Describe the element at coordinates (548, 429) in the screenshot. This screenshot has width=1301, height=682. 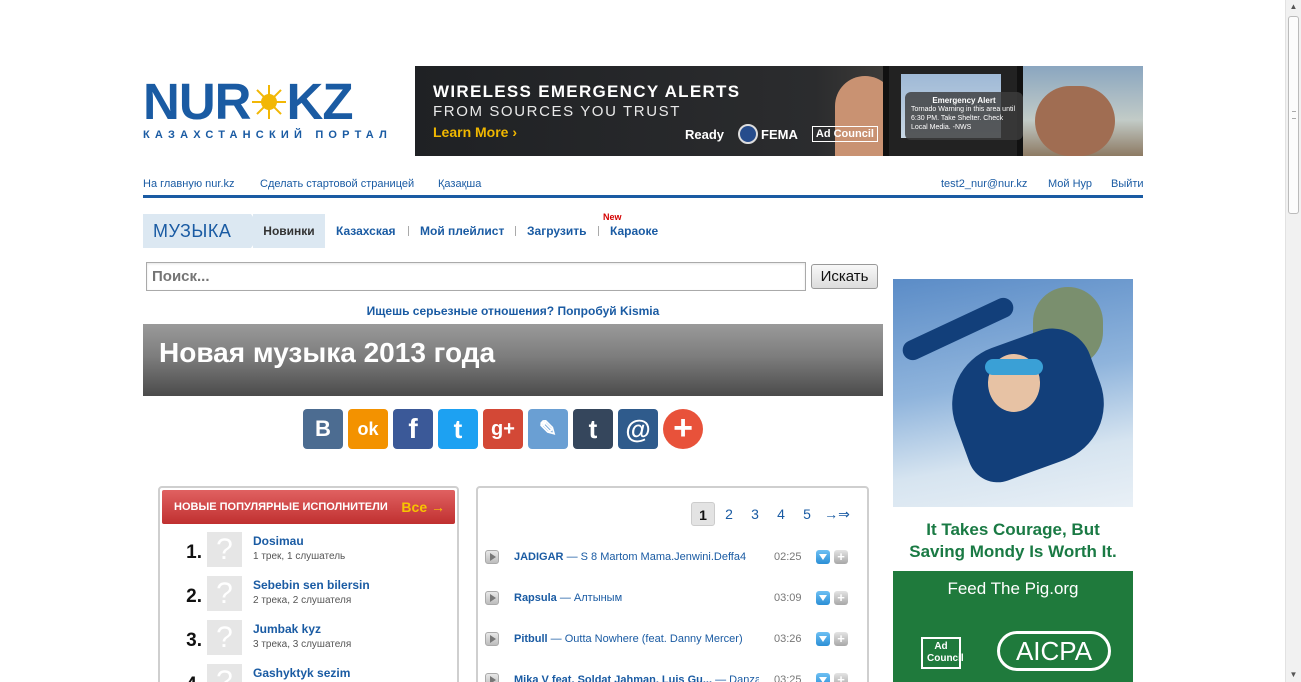
I see `livejournal-share-button: ✎` at that location.